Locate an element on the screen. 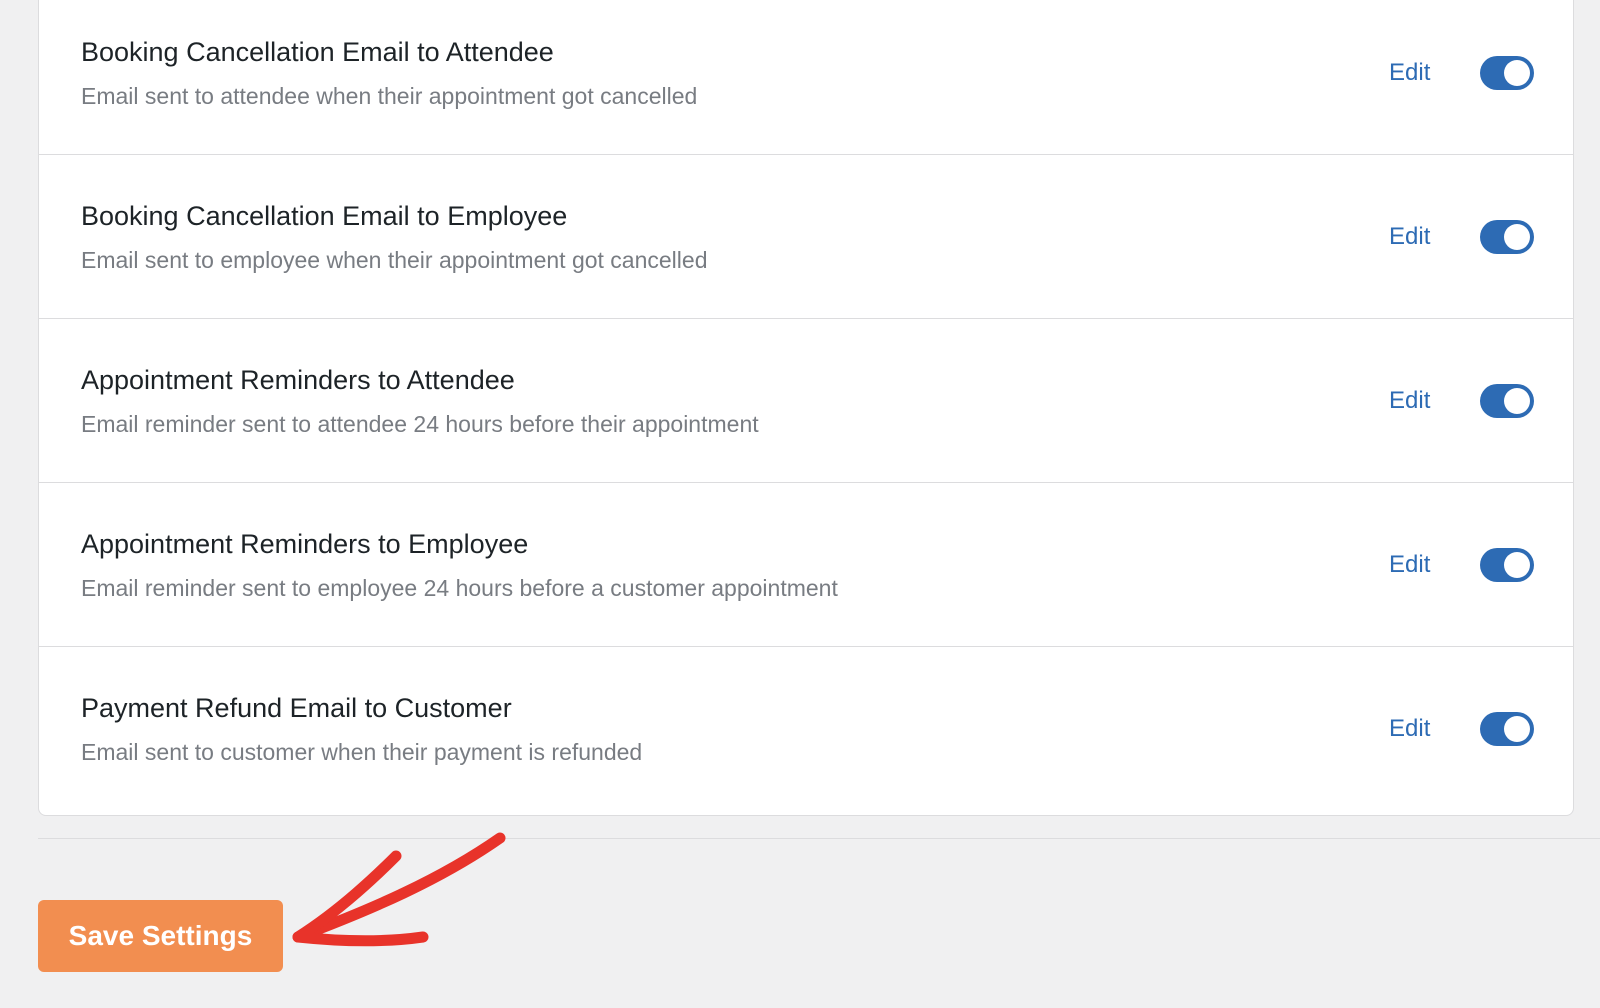 Image resolution: width=1600 pixels, height=1008 pixels. footer-divider is located at coordinates (819, 838).